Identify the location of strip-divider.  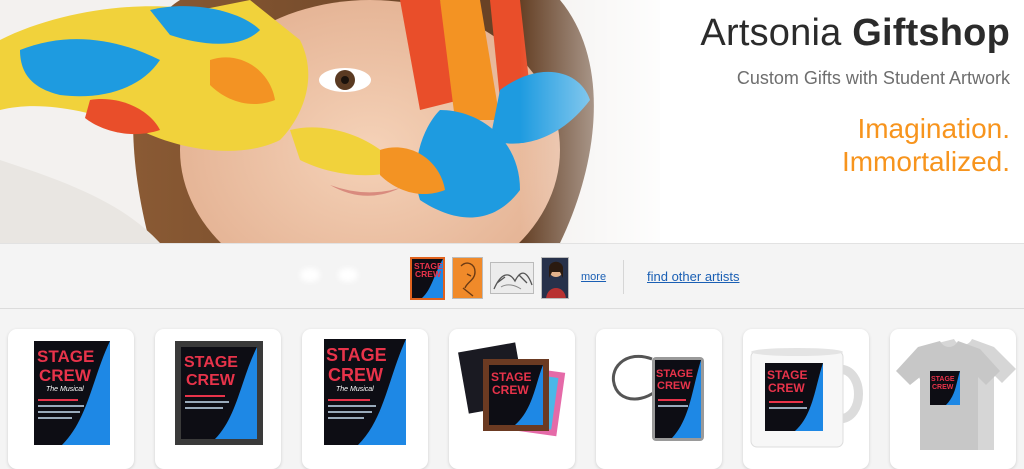
(623, 277).